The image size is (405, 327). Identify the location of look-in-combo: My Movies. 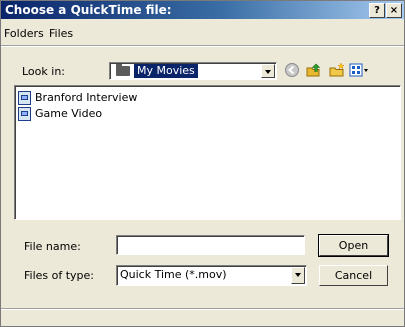
(193, 71).